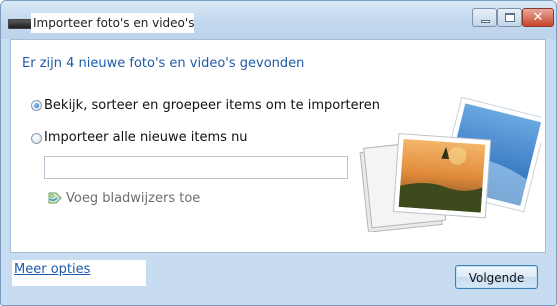 Image resolution: width=557 pixels, height=306 pixels. What do you see at coordinates (36, 138) in the screenshot?
I see `radio-import-all` at bounding box center [36, 138].